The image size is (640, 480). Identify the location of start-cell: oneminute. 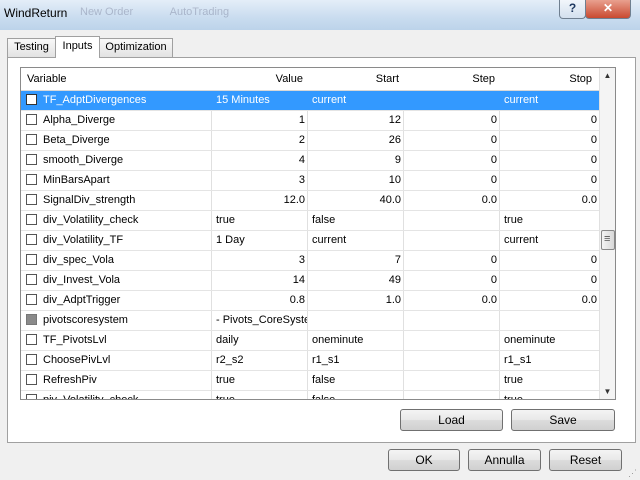
(355, 340).